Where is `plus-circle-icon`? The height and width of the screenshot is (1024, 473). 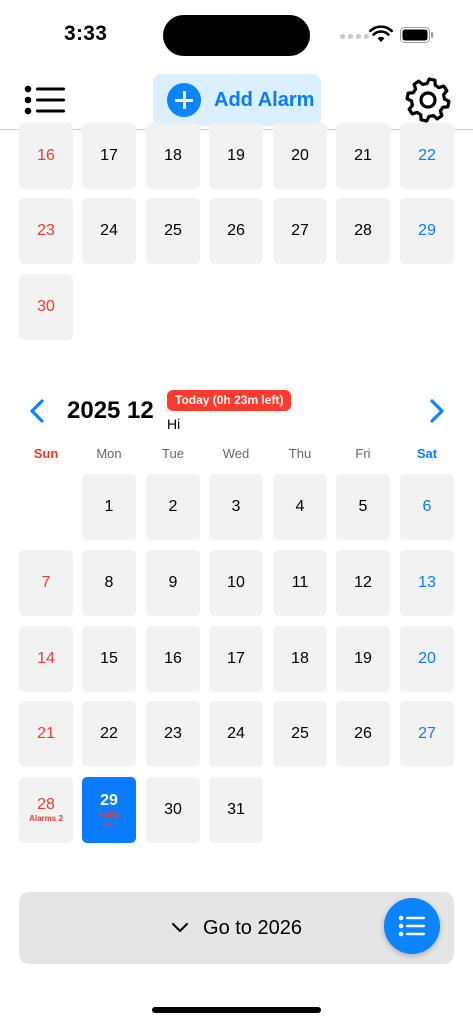
plus-circle-icon is located at coordinates (184, 100).